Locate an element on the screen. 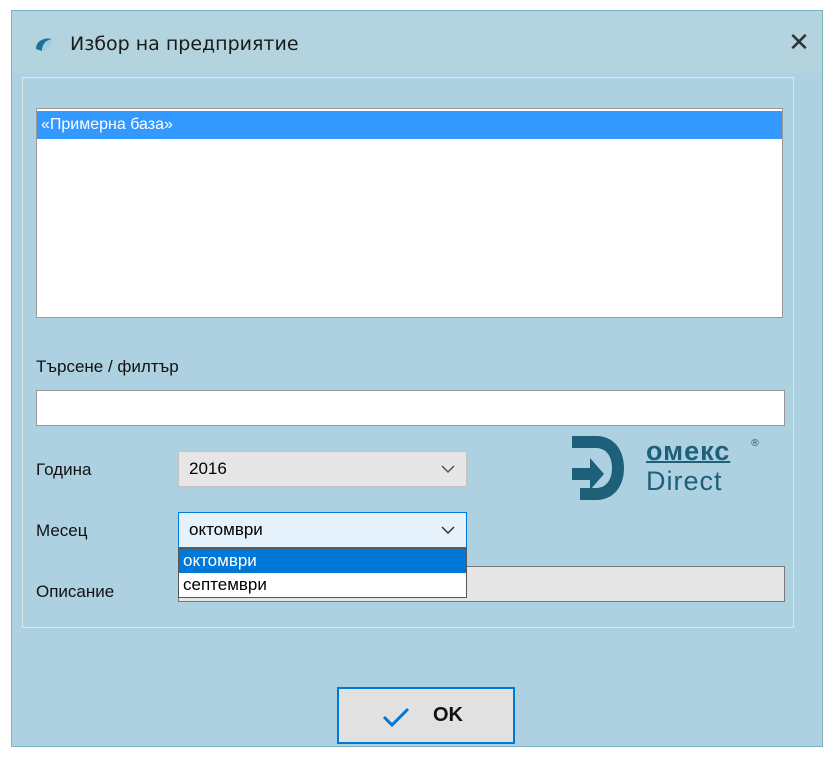 This screenshot has height=774, width=824. omex-direct-logo: омекс ® Direct is located at coordinates (671, 468).